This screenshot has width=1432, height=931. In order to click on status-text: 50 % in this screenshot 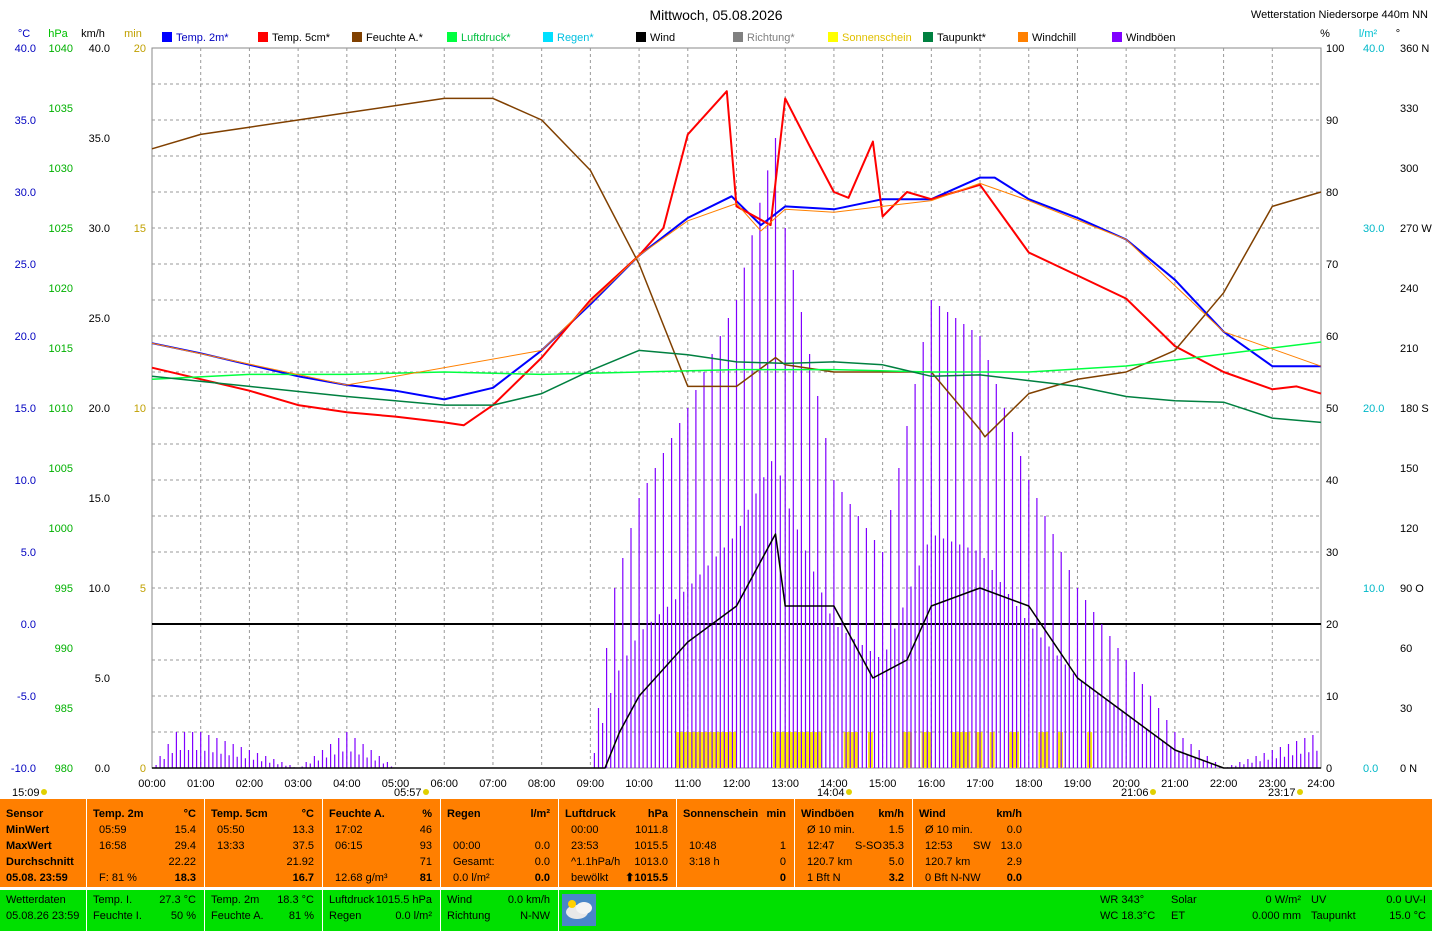, I will do `click(183, 916)`.